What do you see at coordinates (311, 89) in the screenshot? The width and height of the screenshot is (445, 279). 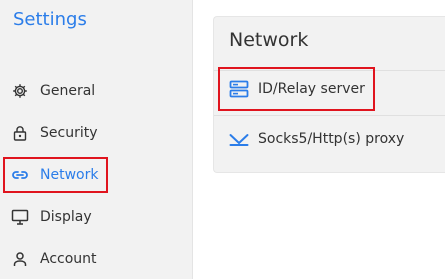 I see `option-label: ID/Relay server` at bounding box center [311, 89].